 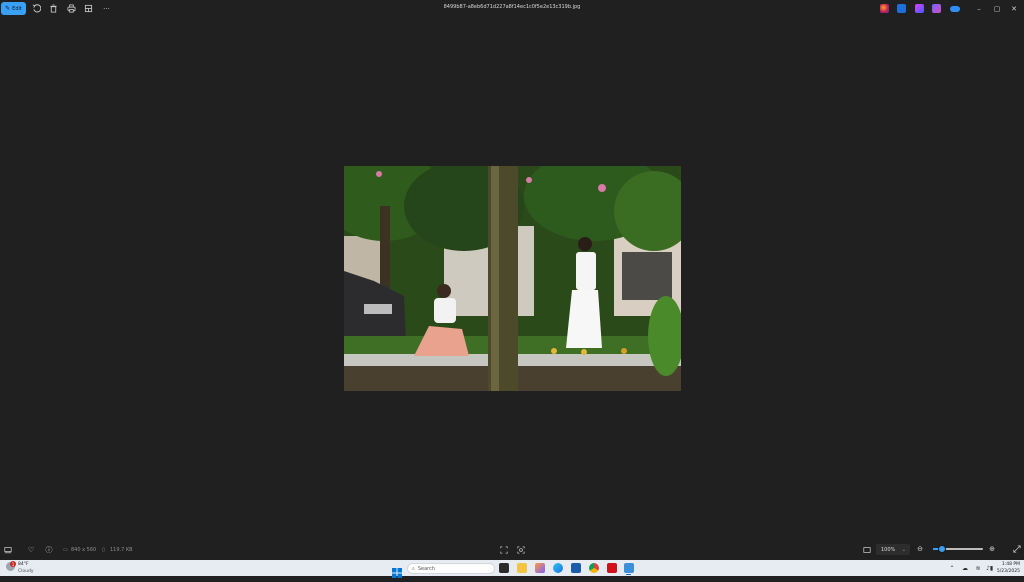 What do you see at coordinates (941, 549) in the screenshot?
I see `zoom-slider-thumb` at bounding box center [941, 549].